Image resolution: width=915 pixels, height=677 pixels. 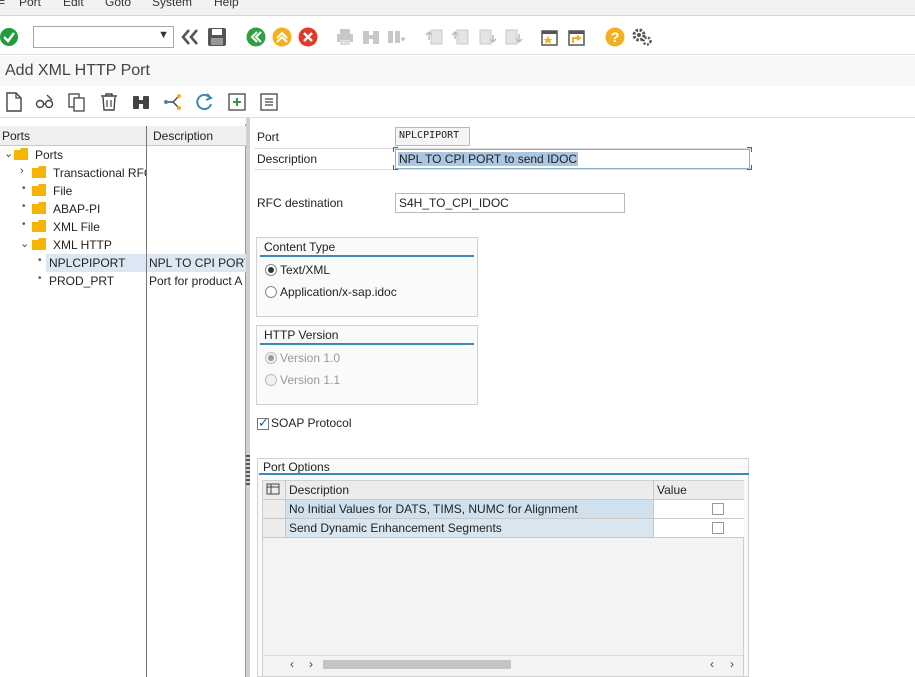 What do you see at coordinates (73, 4) in the screenshot?
I see `menu-edit: Edit` at bounding box center [73, 4].